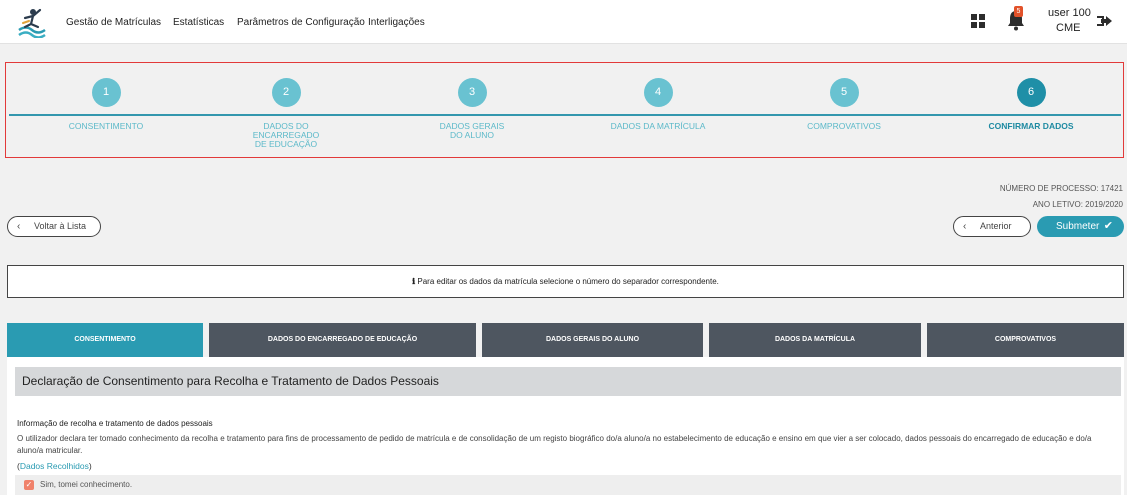 Image resolution: width=1127 pixels, height=495 pixels. What do you see at coordinates (106, 126) in the screenshot?
I see `step-label: CONSENTIMENTO` at bounding box center [106, 126].